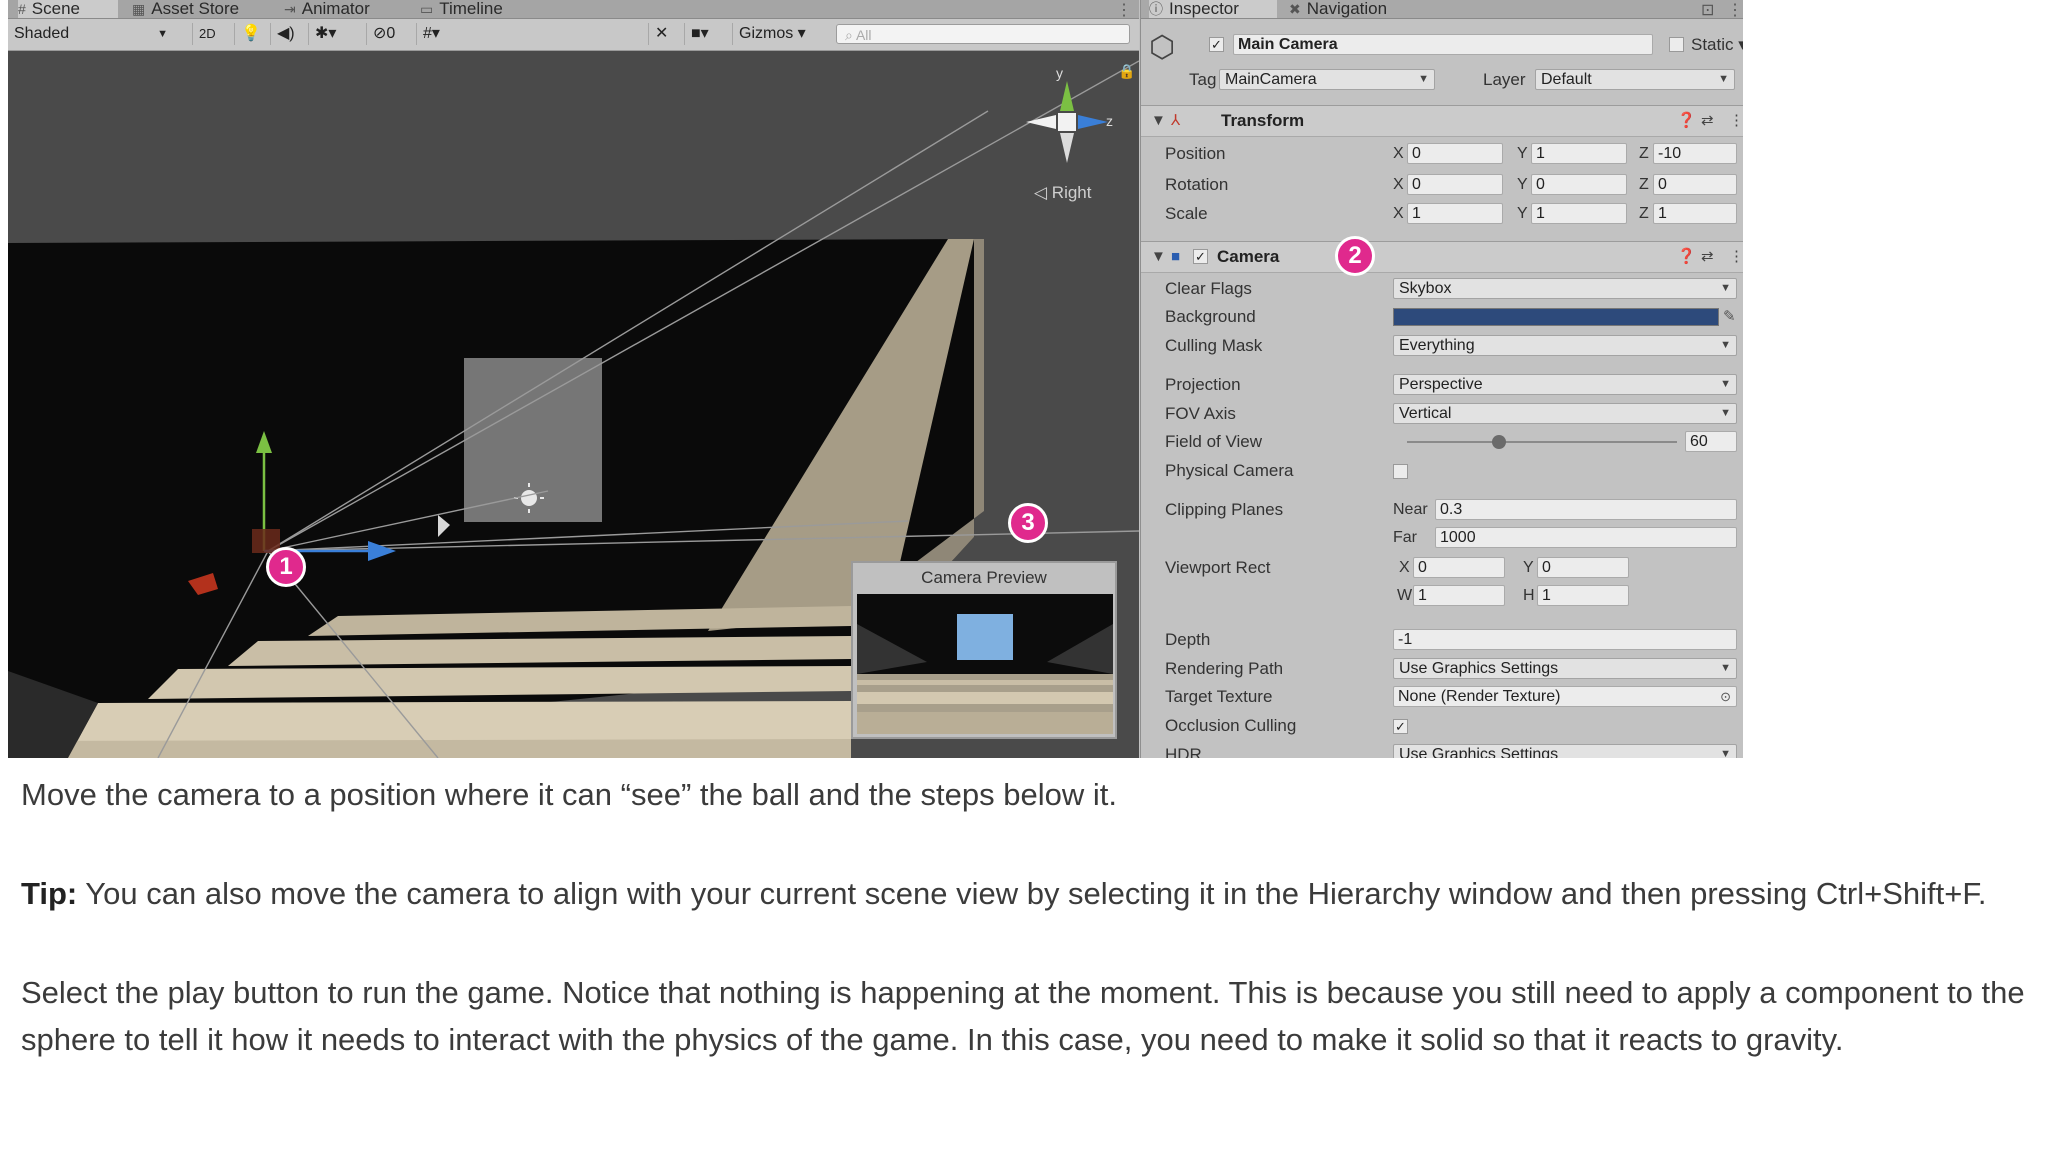 Image resolution: width=2048 pixels, height=1152 pixels. Describe the element at coordinates (1498, 442) in the screenshot. I see `fov-slider-thumb` at that location.